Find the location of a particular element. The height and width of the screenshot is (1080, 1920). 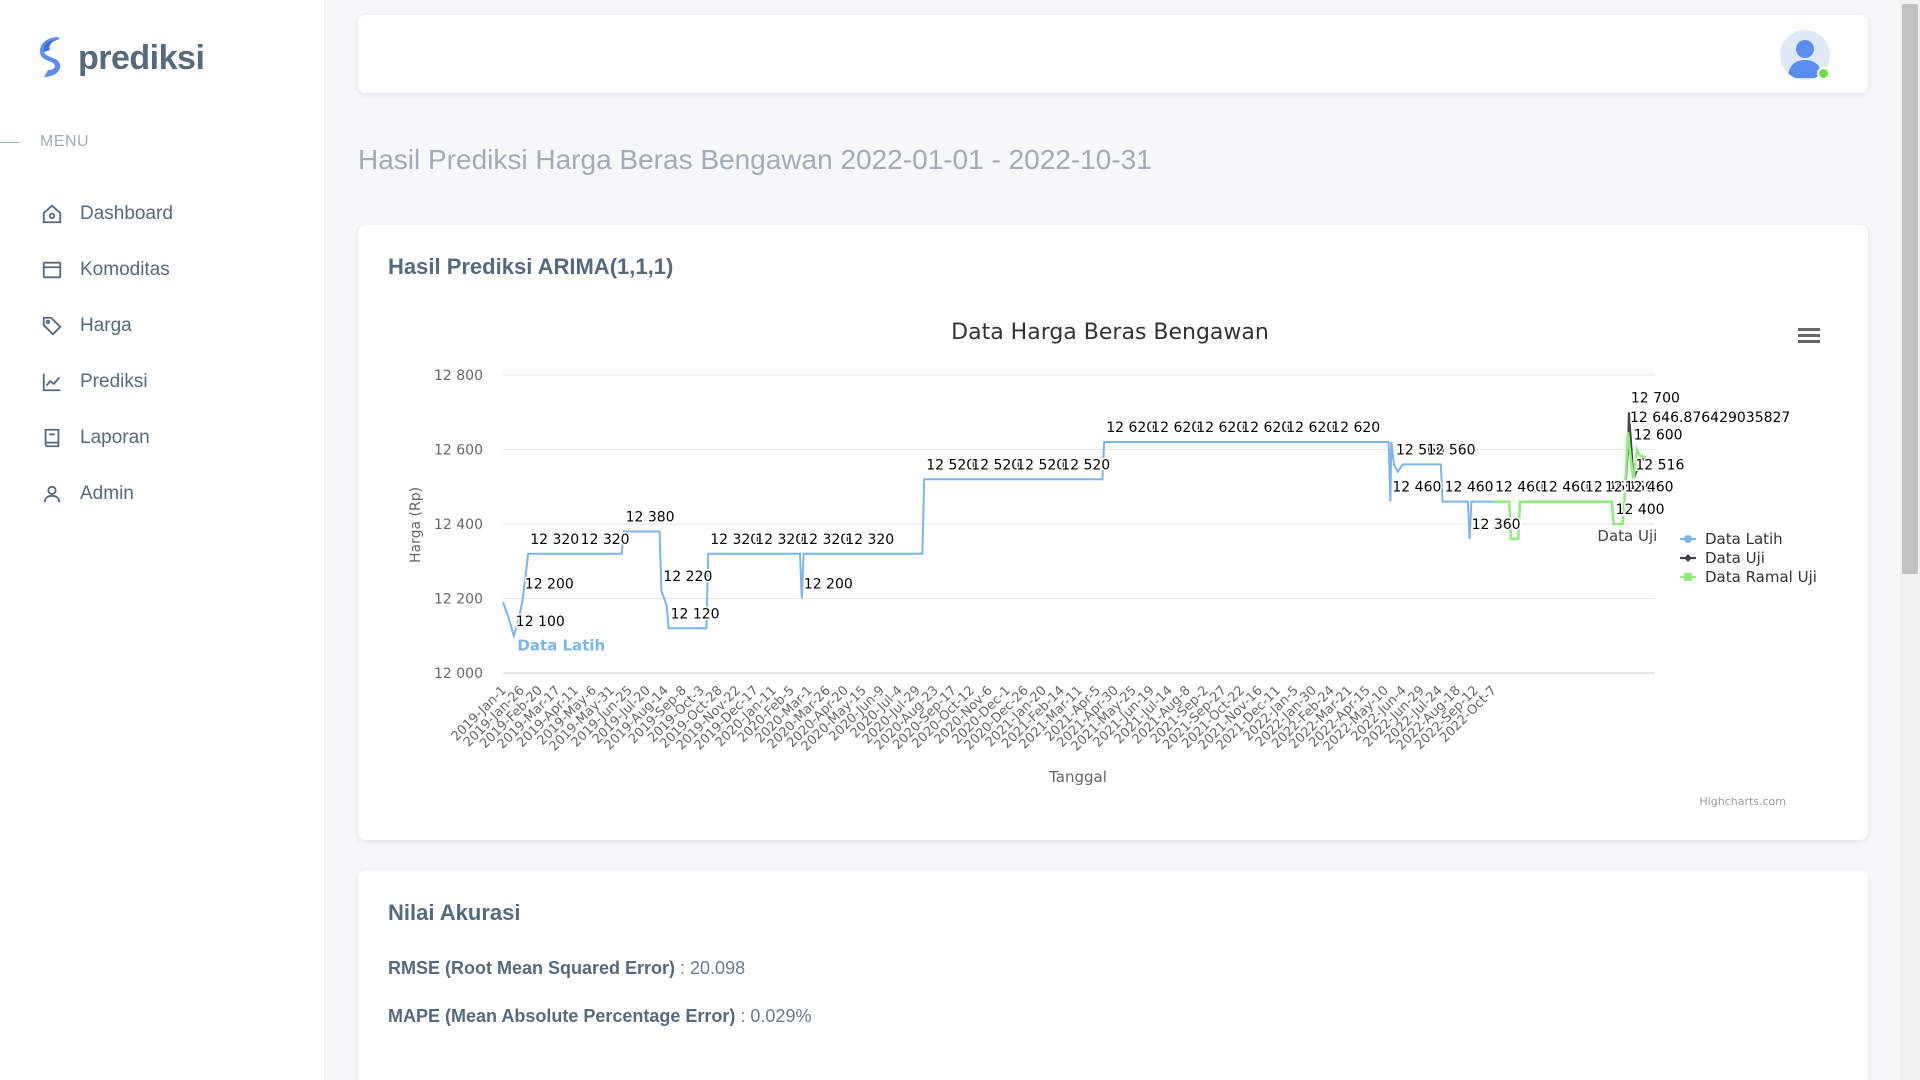

series-label-data-uji: Data Uji is located at coordinates (1627, 536).